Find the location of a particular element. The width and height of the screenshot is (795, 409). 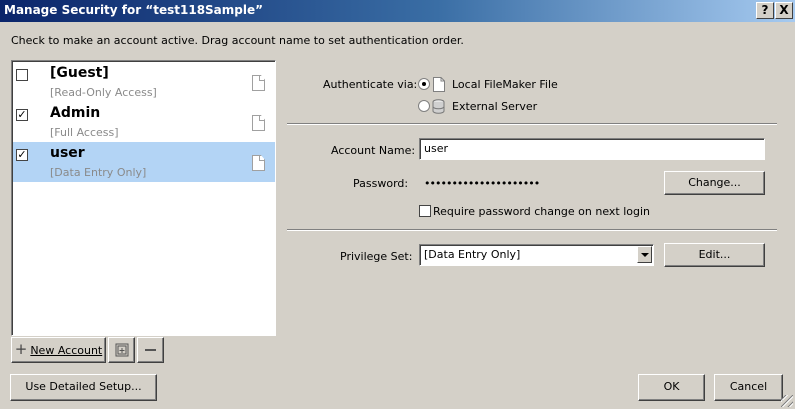

plus-icon: + is located at coordinates (21, 349).